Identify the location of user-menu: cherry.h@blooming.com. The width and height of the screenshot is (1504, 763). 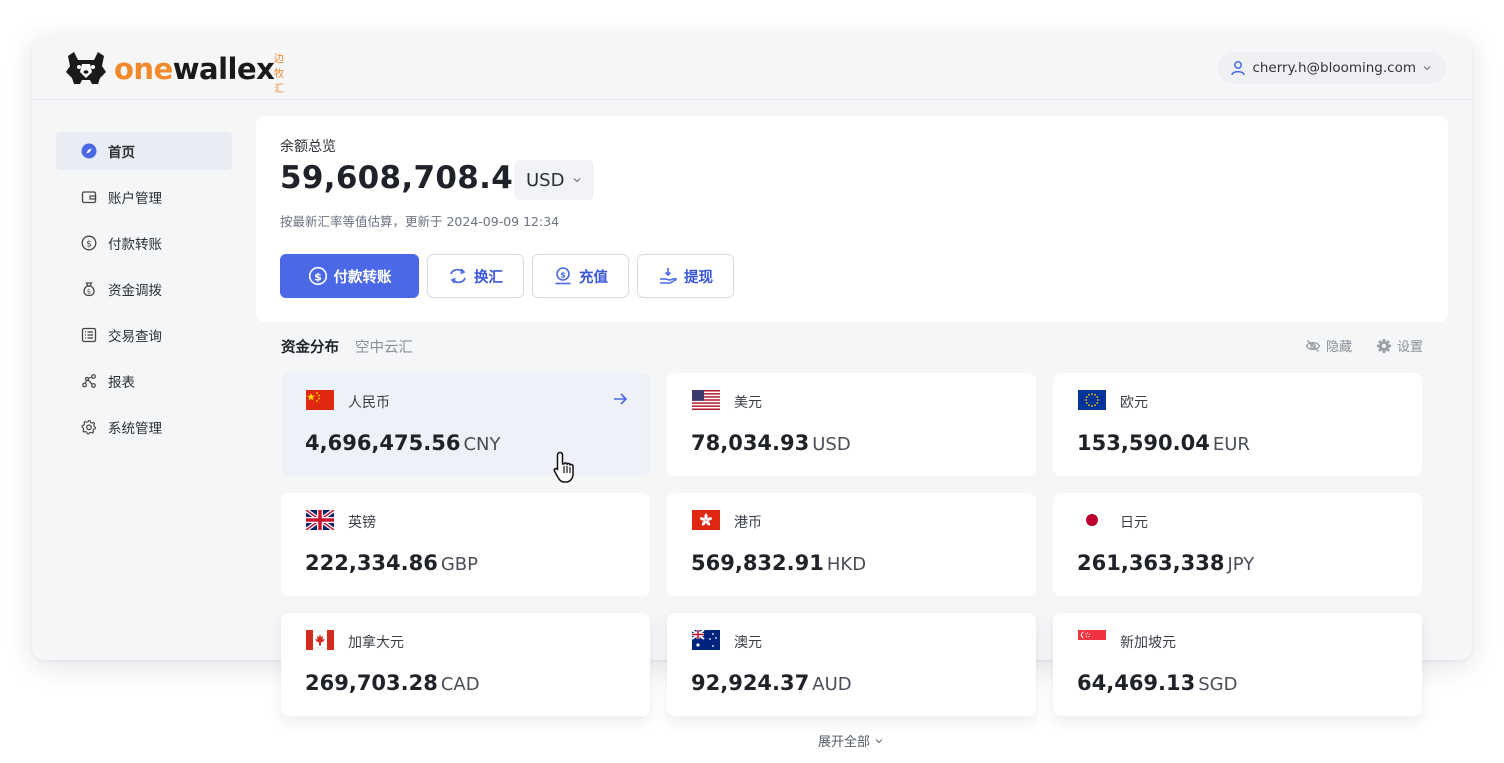
(1332, 68).